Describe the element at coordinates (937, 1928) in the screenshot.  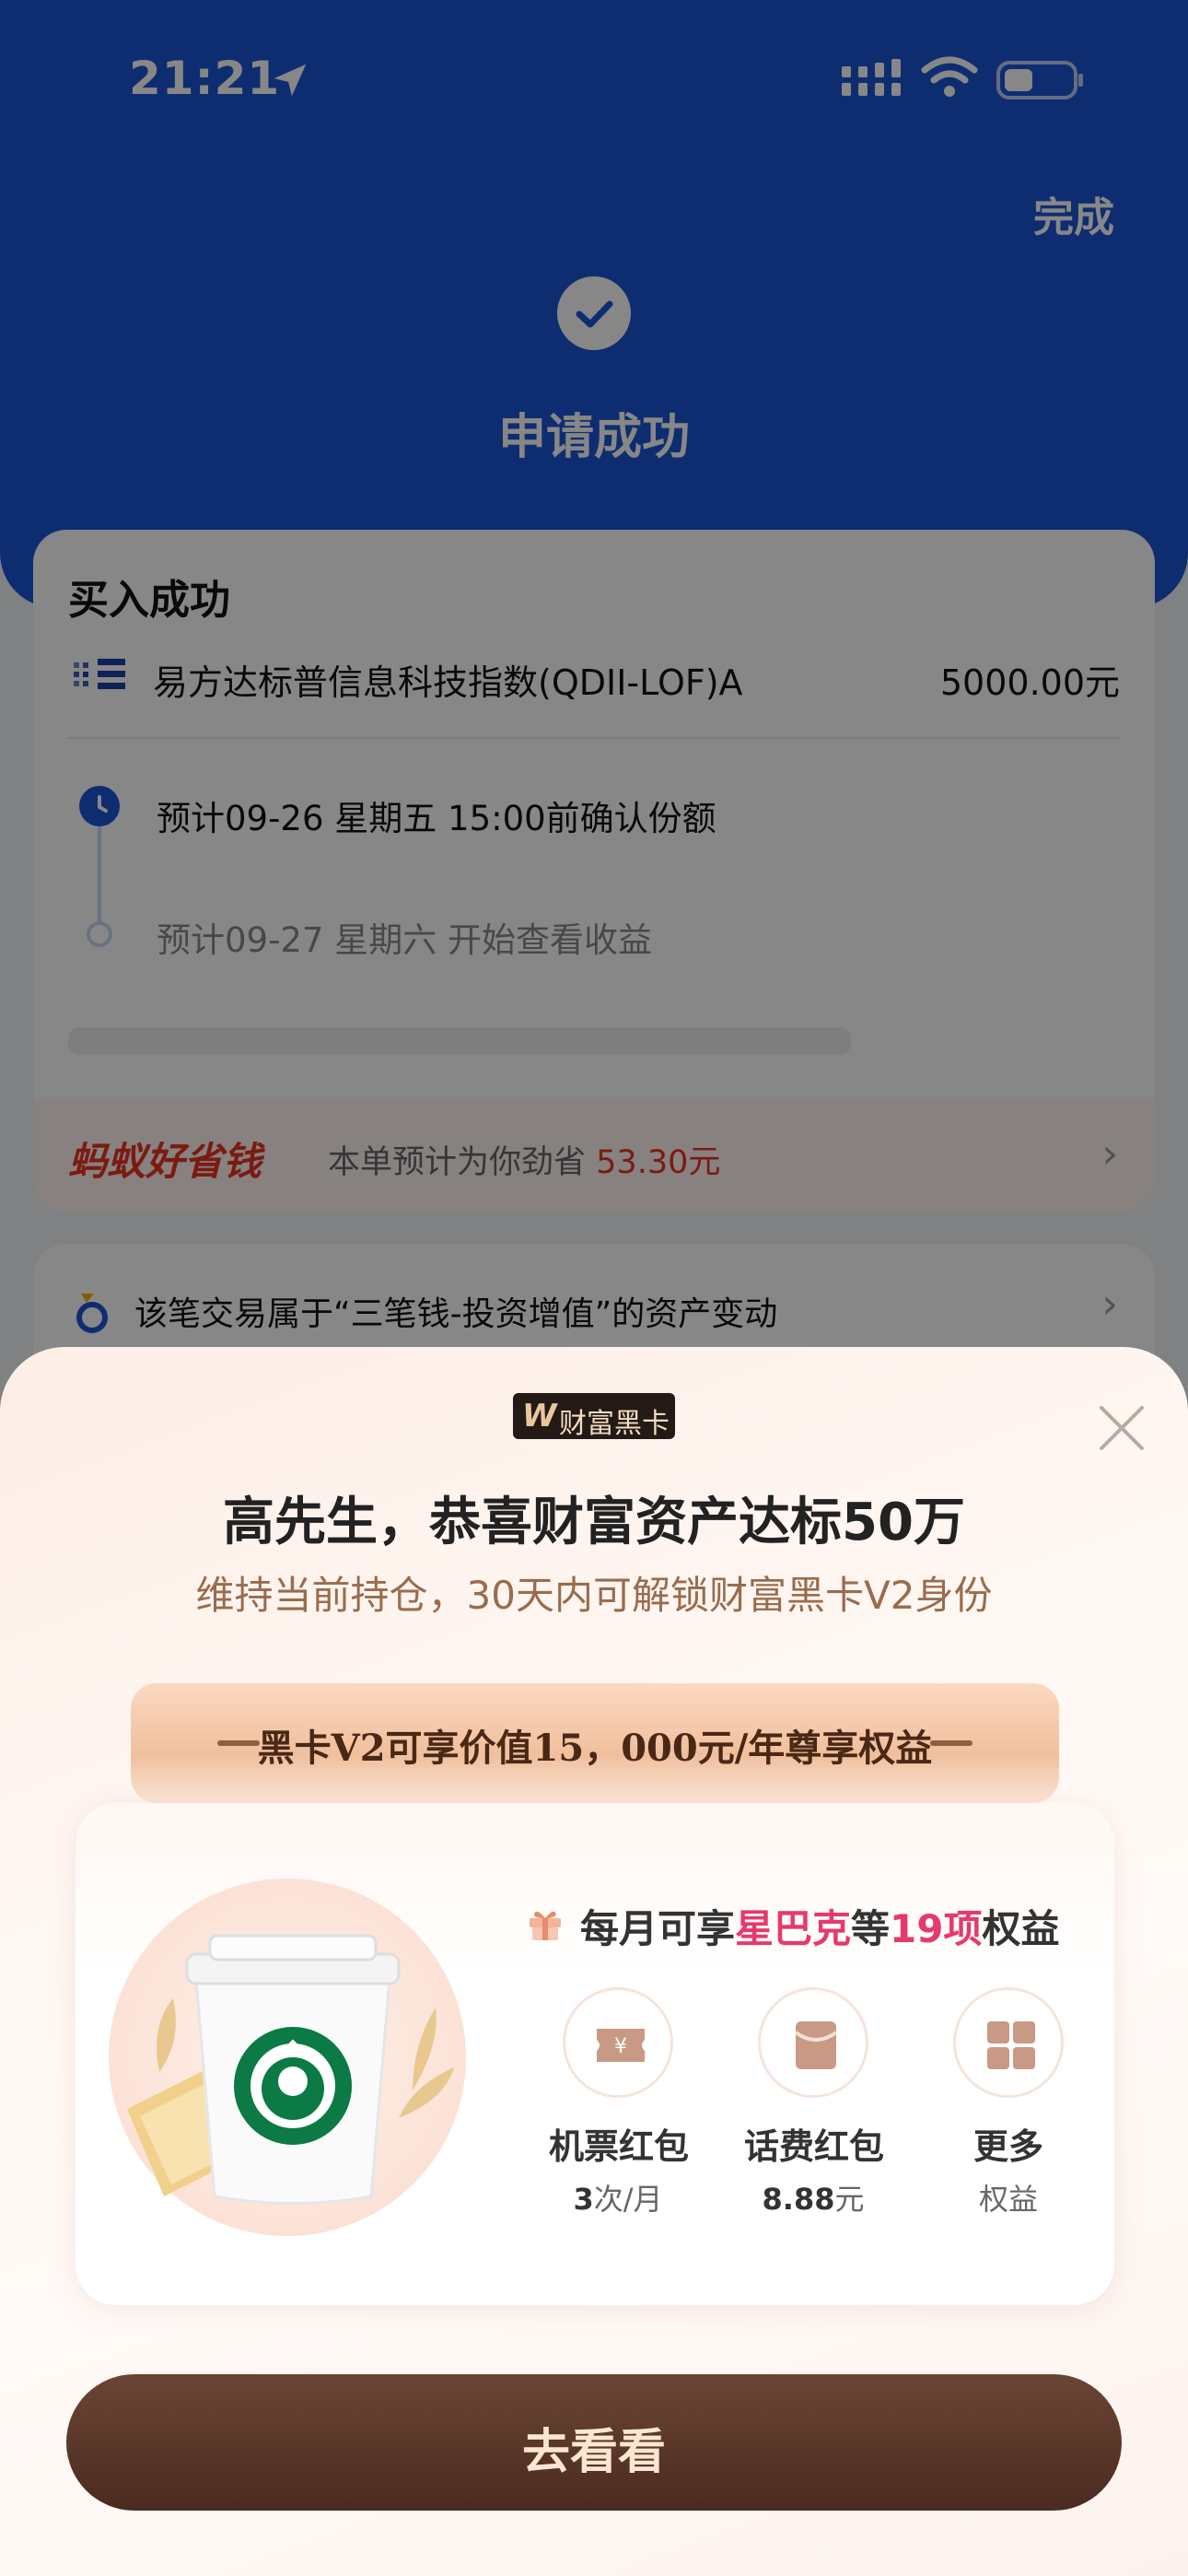
I see `benefit-count: 19项` at that location.